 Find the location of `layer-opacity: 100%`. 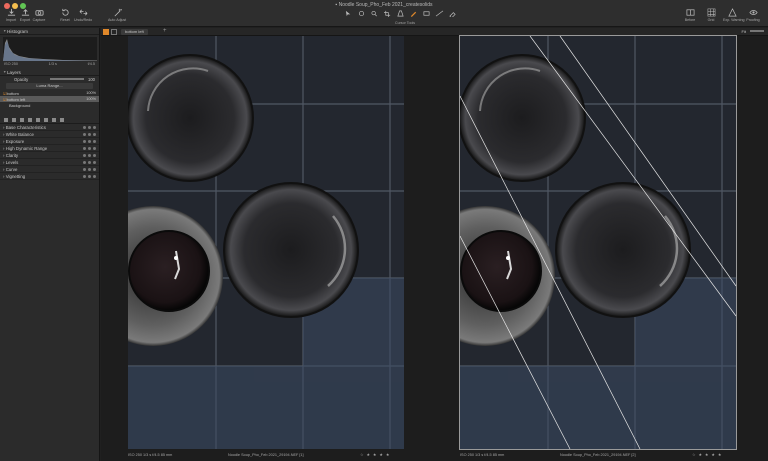

layer-opacity: 100% is located at coordinates (91, 99).